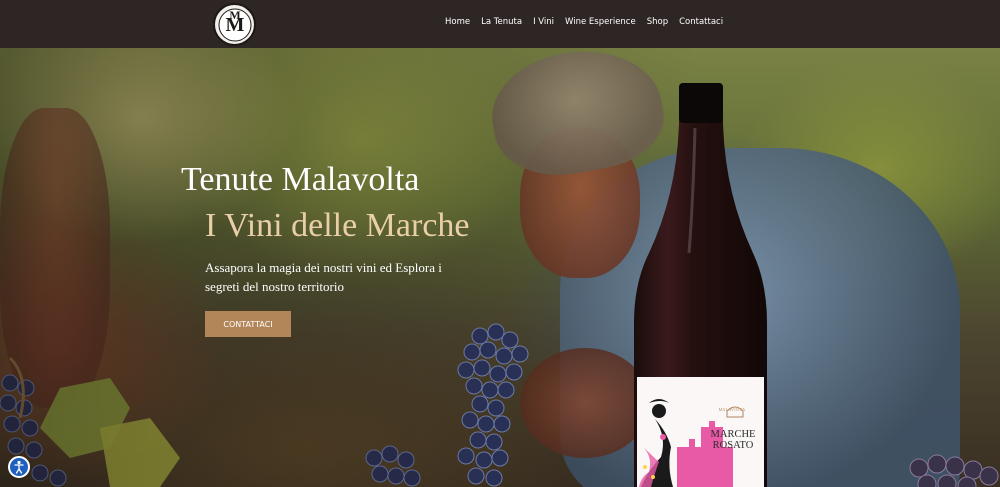 Image resolution: width=1000 pixels, height=487 pixels. What do you see at coordinates (234, 24) in the screenshot?
I see `logo-icon: M M` at bounding box center [234, 24].